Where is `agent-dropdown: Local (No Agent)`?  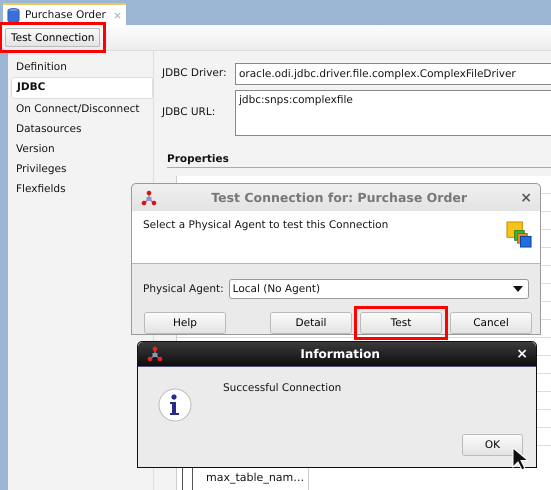 agent-dropdown: Local (No Agent) is located at coordinates (378, 289).